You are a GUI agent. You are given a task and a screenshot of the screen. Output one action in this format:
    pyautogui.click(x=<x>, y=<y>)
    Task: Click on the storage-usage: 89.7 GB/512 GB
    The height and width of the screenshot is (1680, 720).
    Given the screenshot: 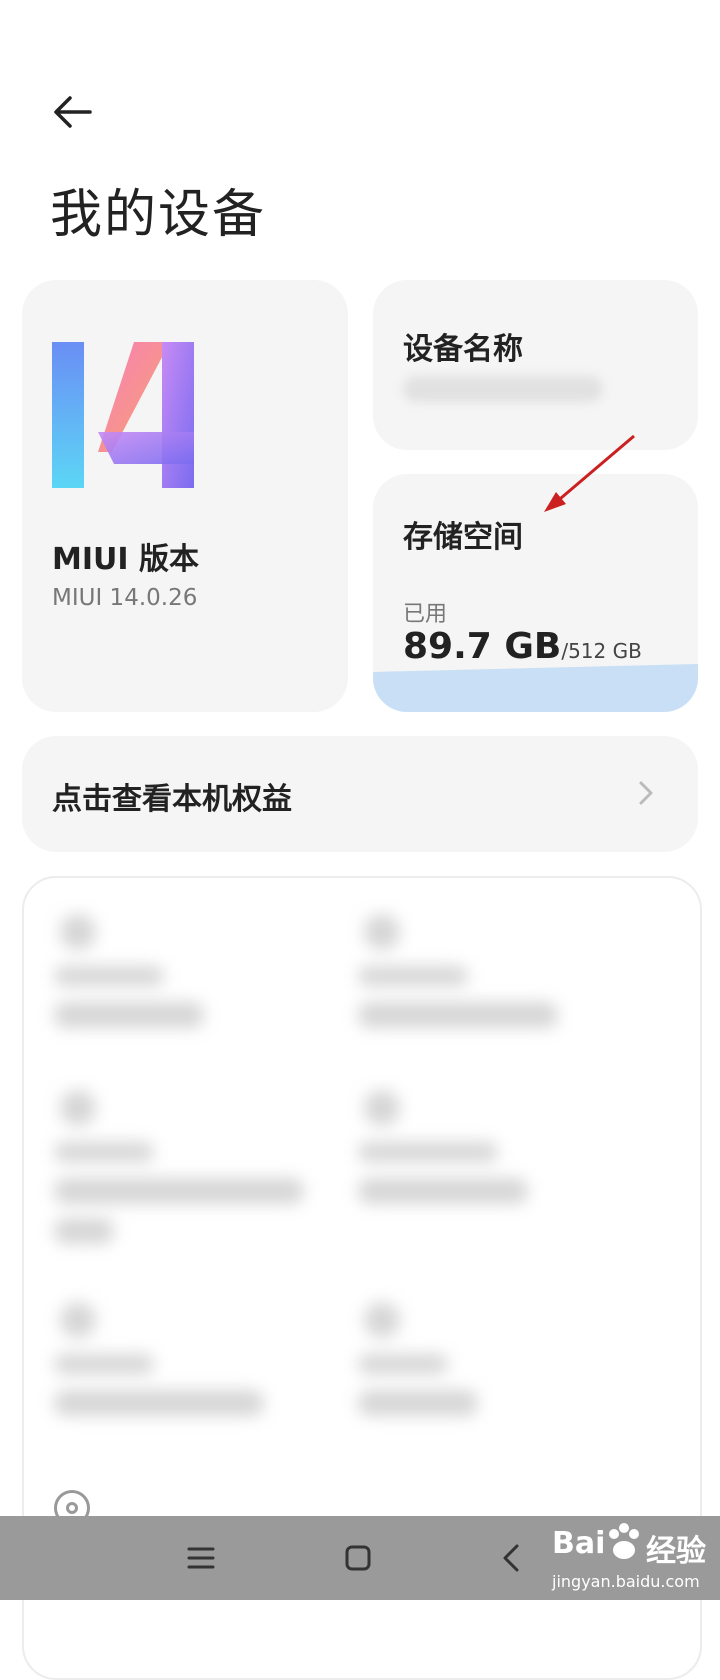 What is the action you would take?
    pyautogui.click(x=522, y=646)
    